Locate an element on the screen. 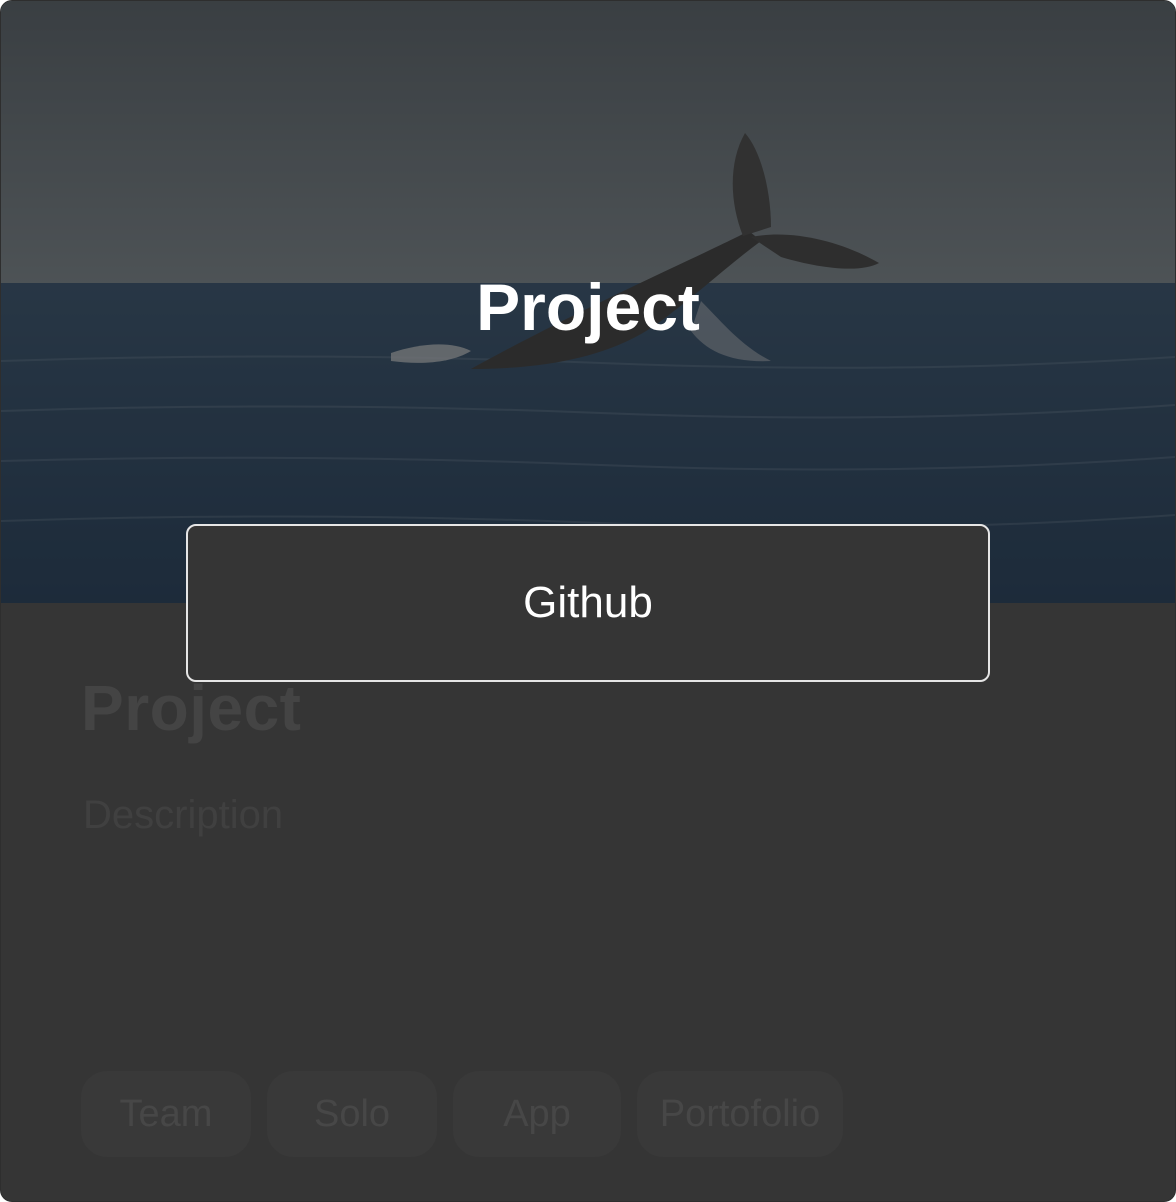  tag-portofolio: Portofolio is located at coordinates (740, 1114).